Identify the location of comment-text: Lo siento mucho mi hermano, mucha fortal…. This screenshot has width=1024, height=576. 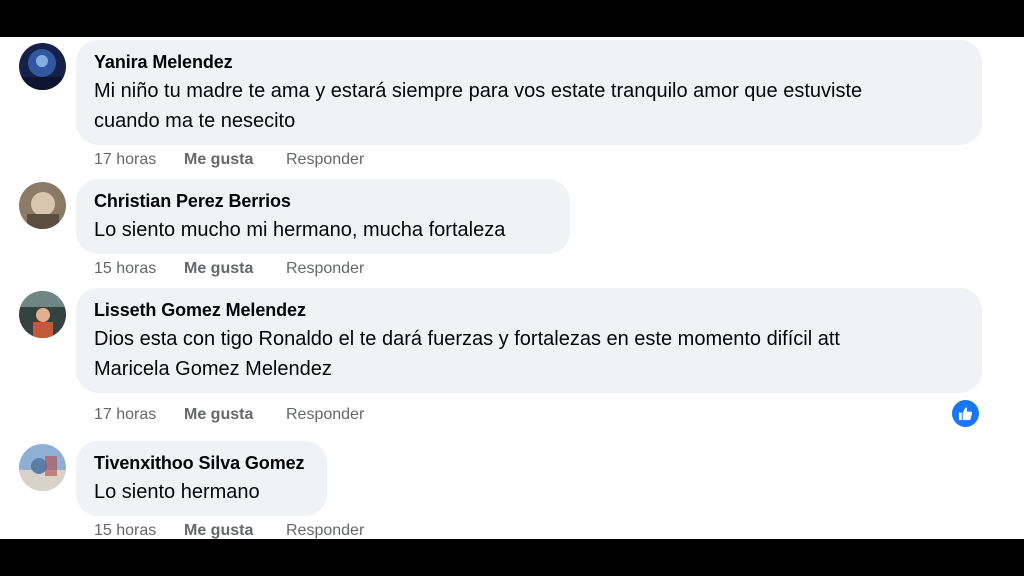
(300, 230).